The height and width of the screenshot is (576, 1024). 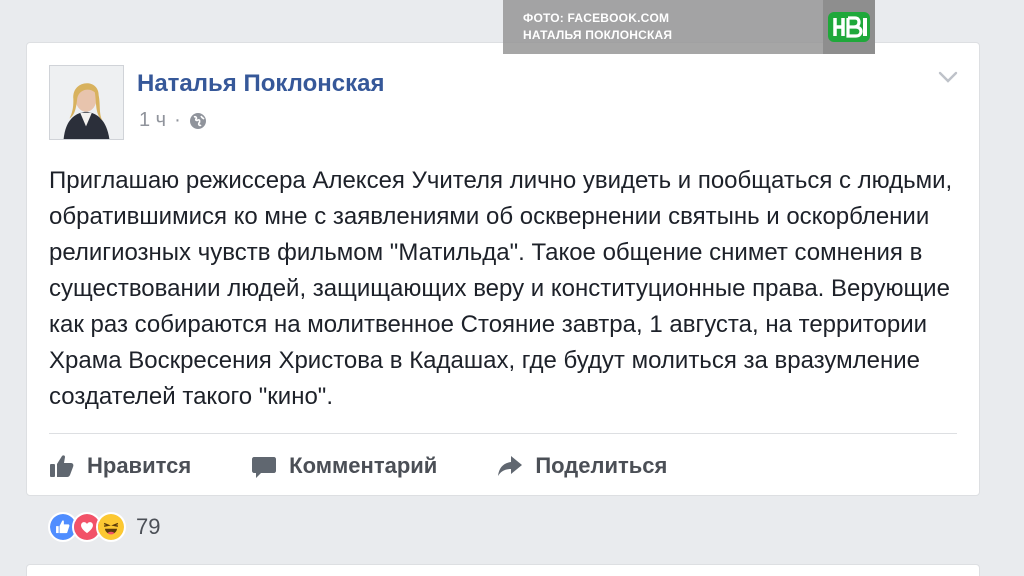 What do you see at coordinates (139, 465) in the screenshot?
I see `like-button-label: Нравится` at bounding box center [139, 465].